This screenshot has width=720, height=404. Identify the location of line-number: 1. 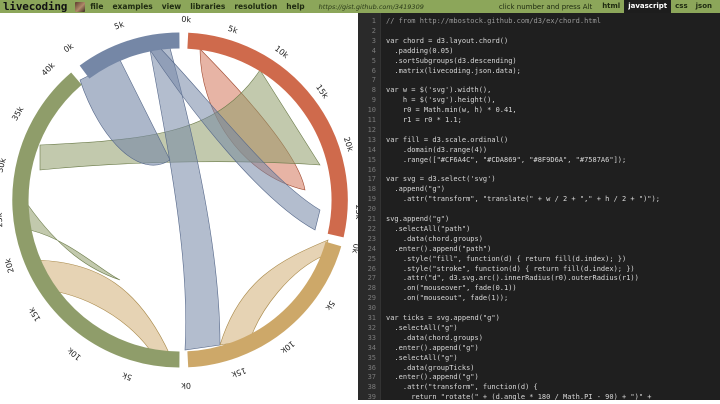
(373, 21).